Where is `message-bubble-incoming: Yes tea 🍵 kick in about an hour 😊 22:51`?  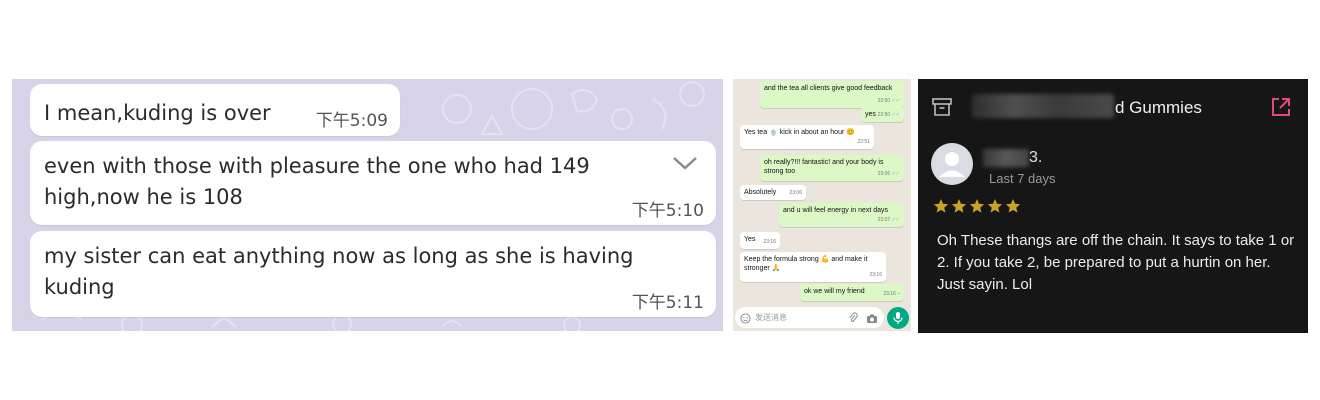 message-bubble-incoming: Yes tea 🍵 kick in about an hour 😊 22:51 is located at coordinates (807, 137).